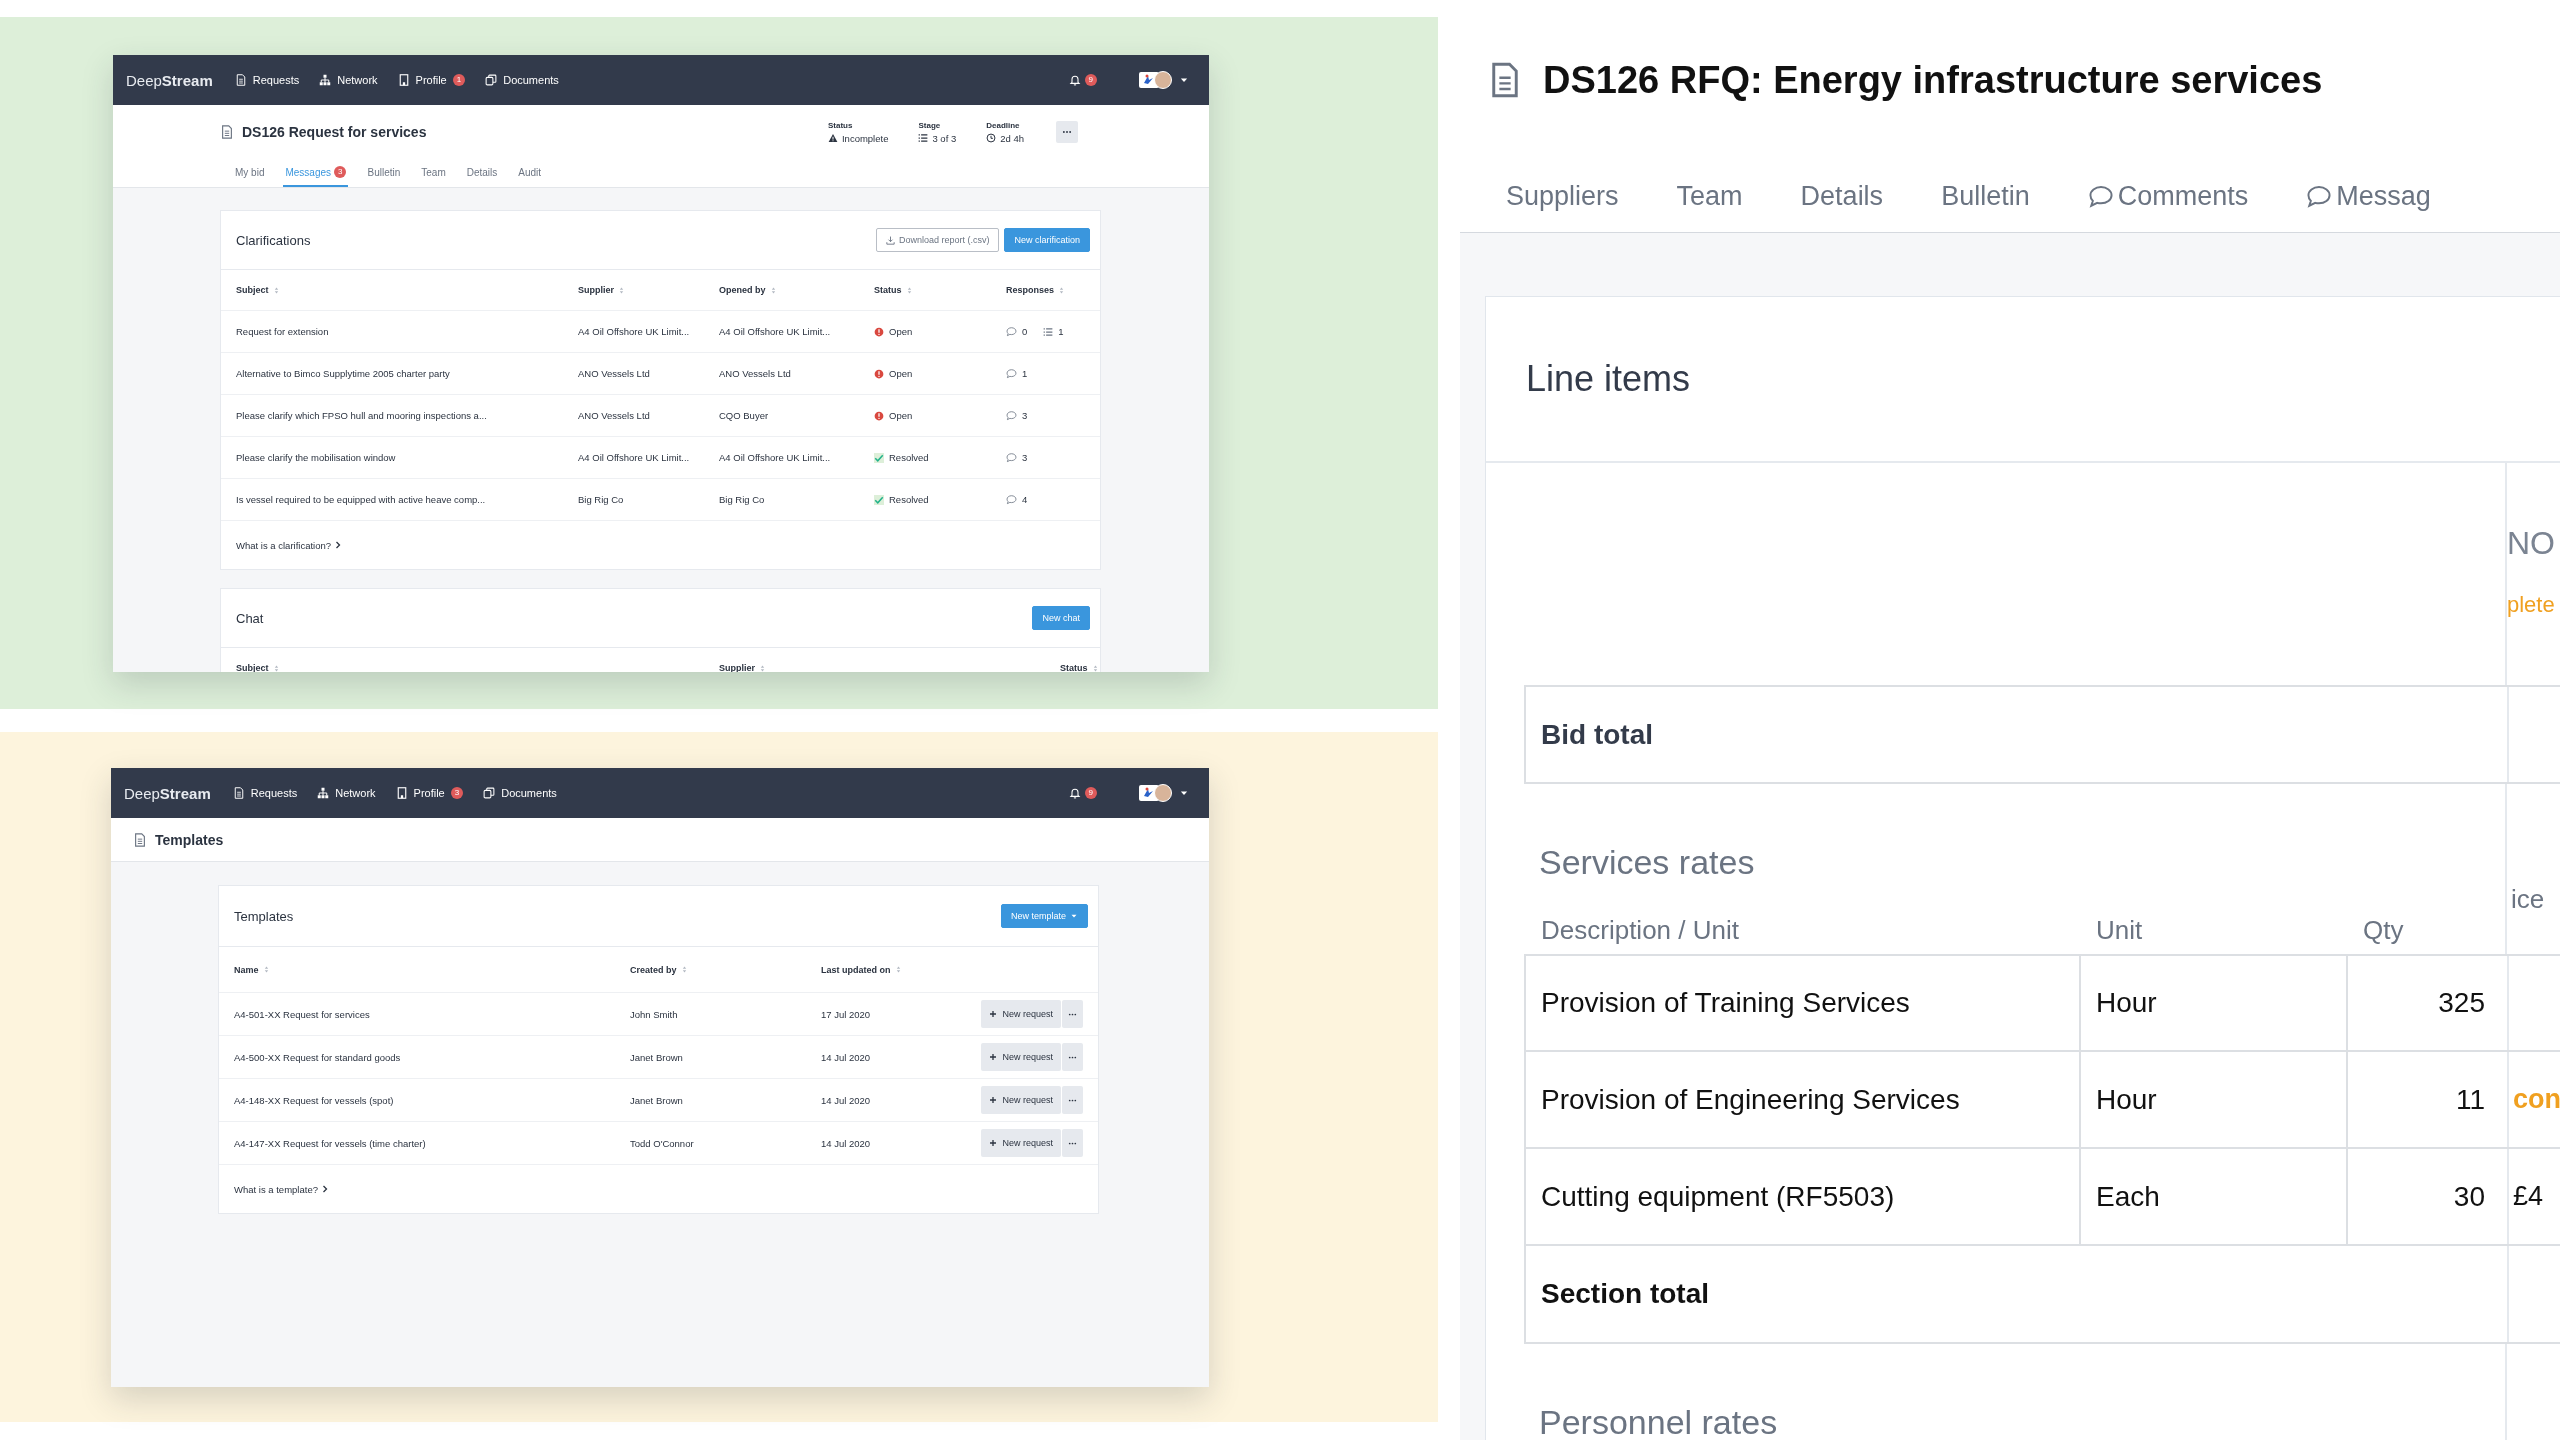  What do you see at coordinates (909, 457) in the screenshot?
I see `status-text: Resolved` at bounding box center [909, 457].